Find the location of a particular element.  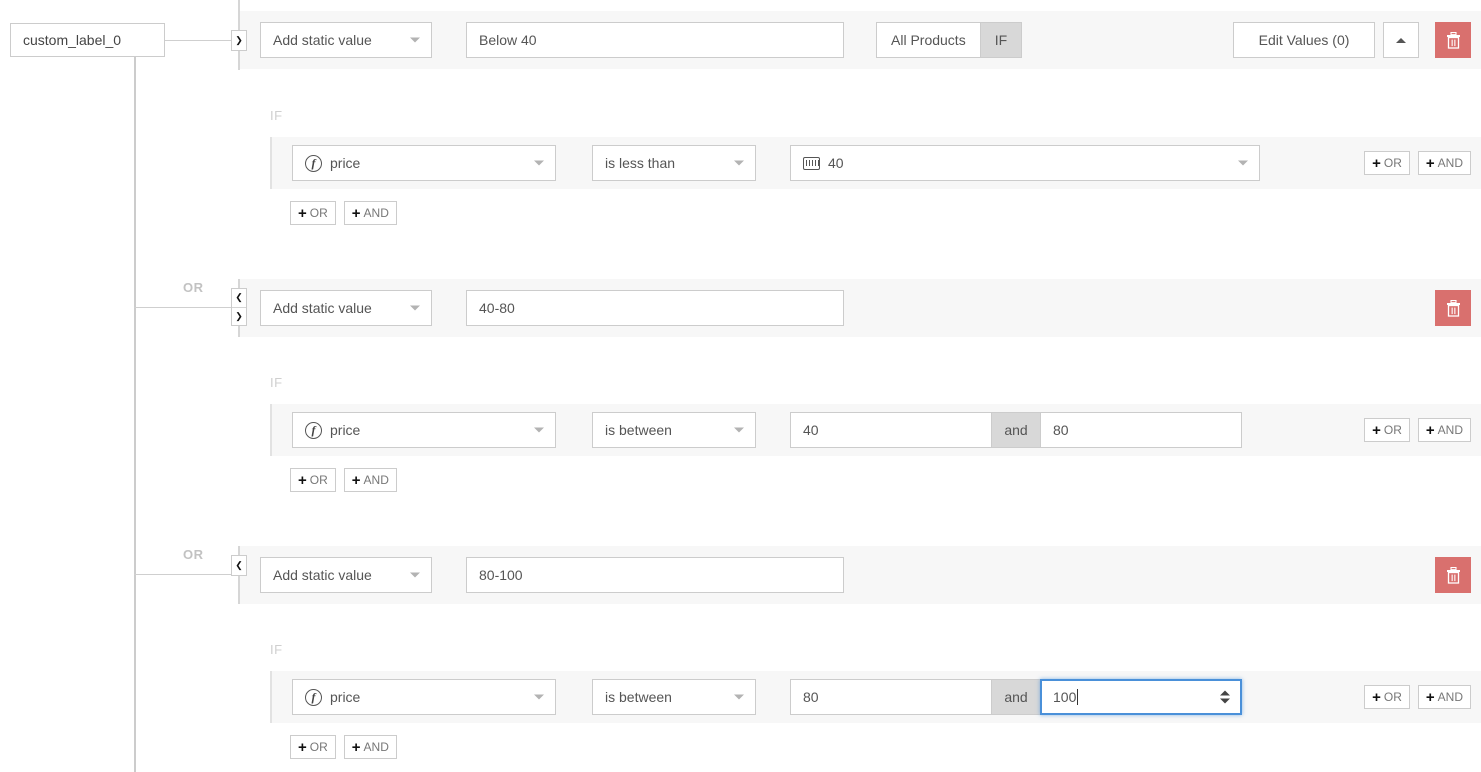

add-or-button-2: + OR is located at coordinates (1387, 430).